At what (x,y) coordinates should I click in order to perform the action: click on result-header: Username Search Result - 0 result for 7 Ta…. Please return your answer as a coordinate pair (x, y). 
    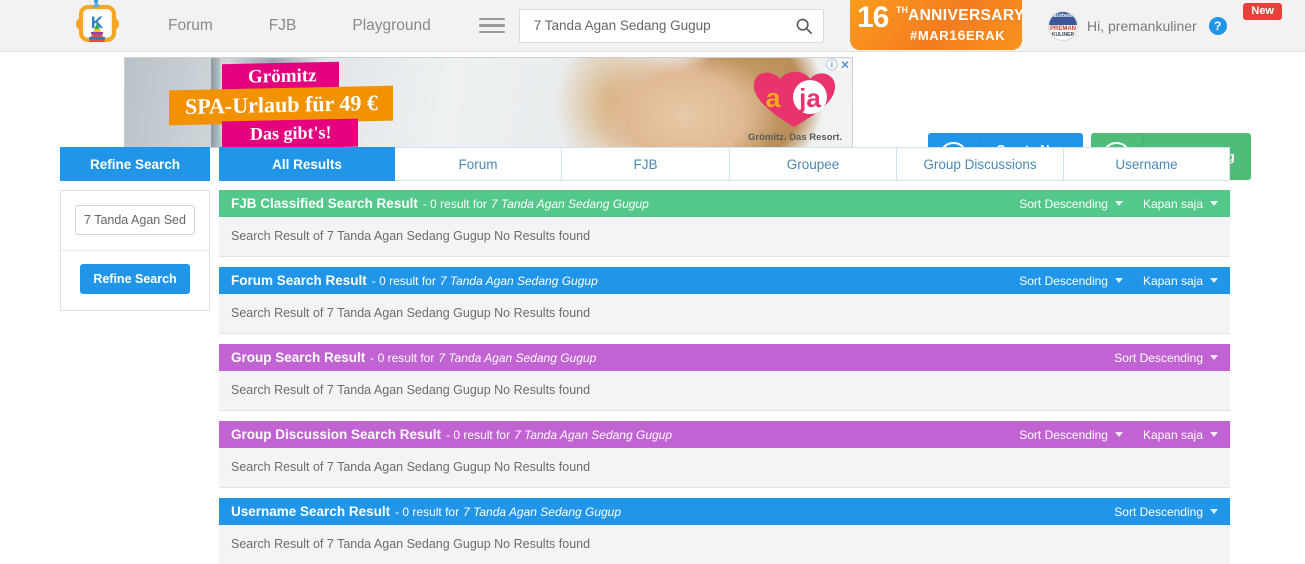
    Looking at the image, I should click on (724, 511).